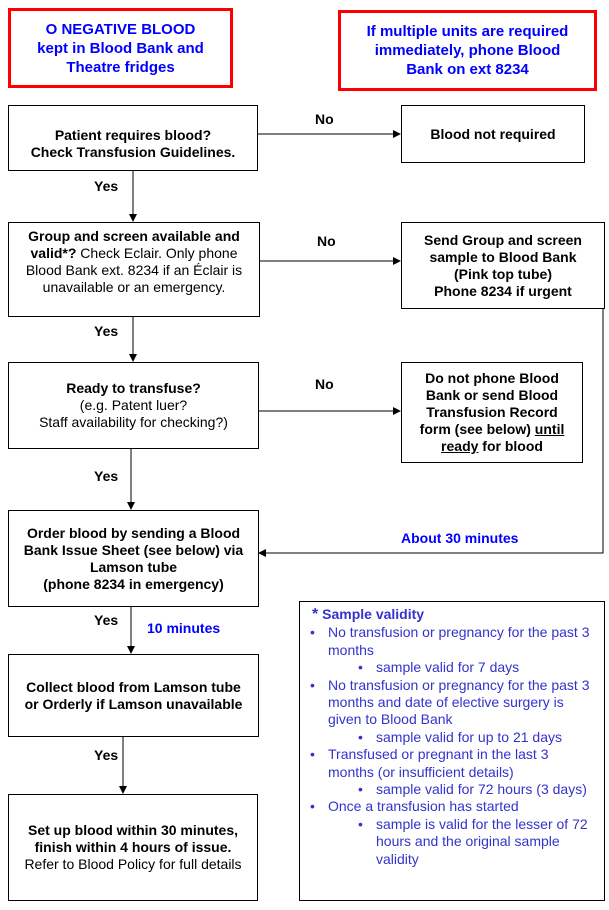  What do you see at coordinates (184, 628) in the screenshot?
I see `label-10-minutes: 10 minutes` at bounding box center [184, 628].